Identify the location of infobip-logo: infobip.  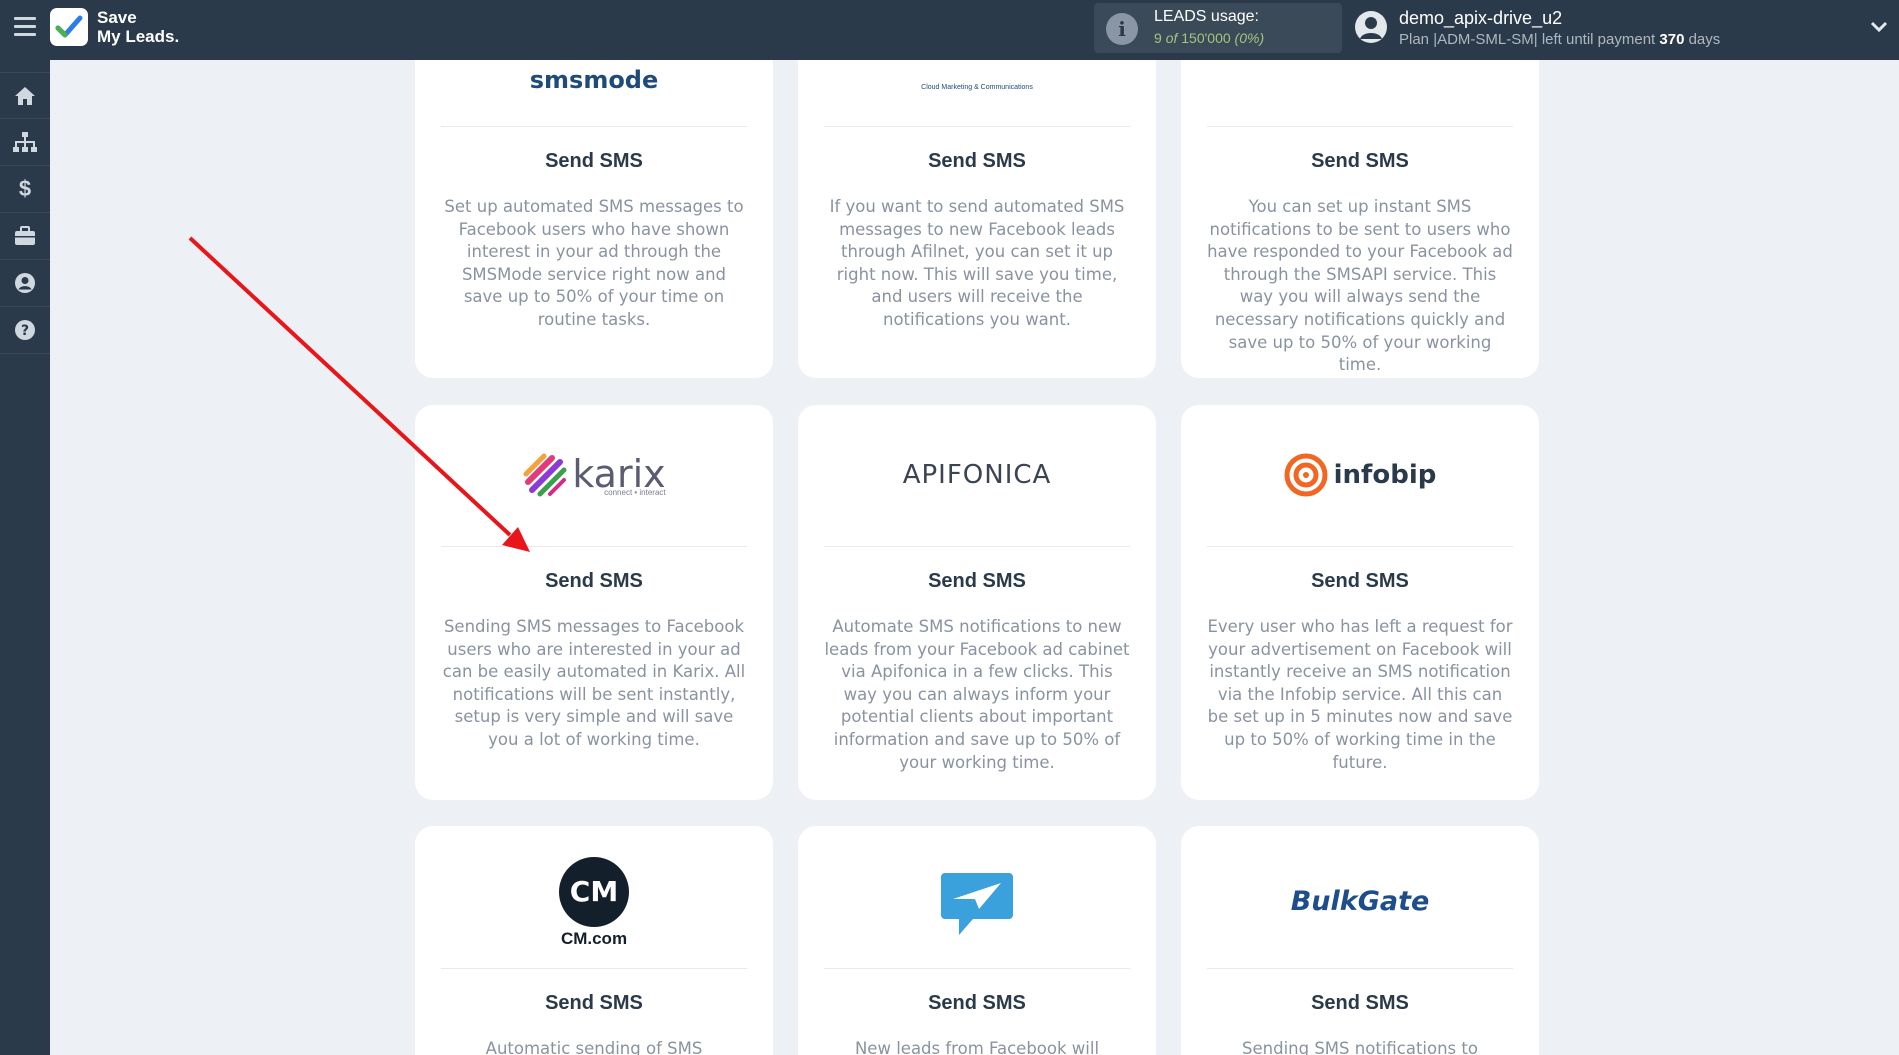
(1360, 475).